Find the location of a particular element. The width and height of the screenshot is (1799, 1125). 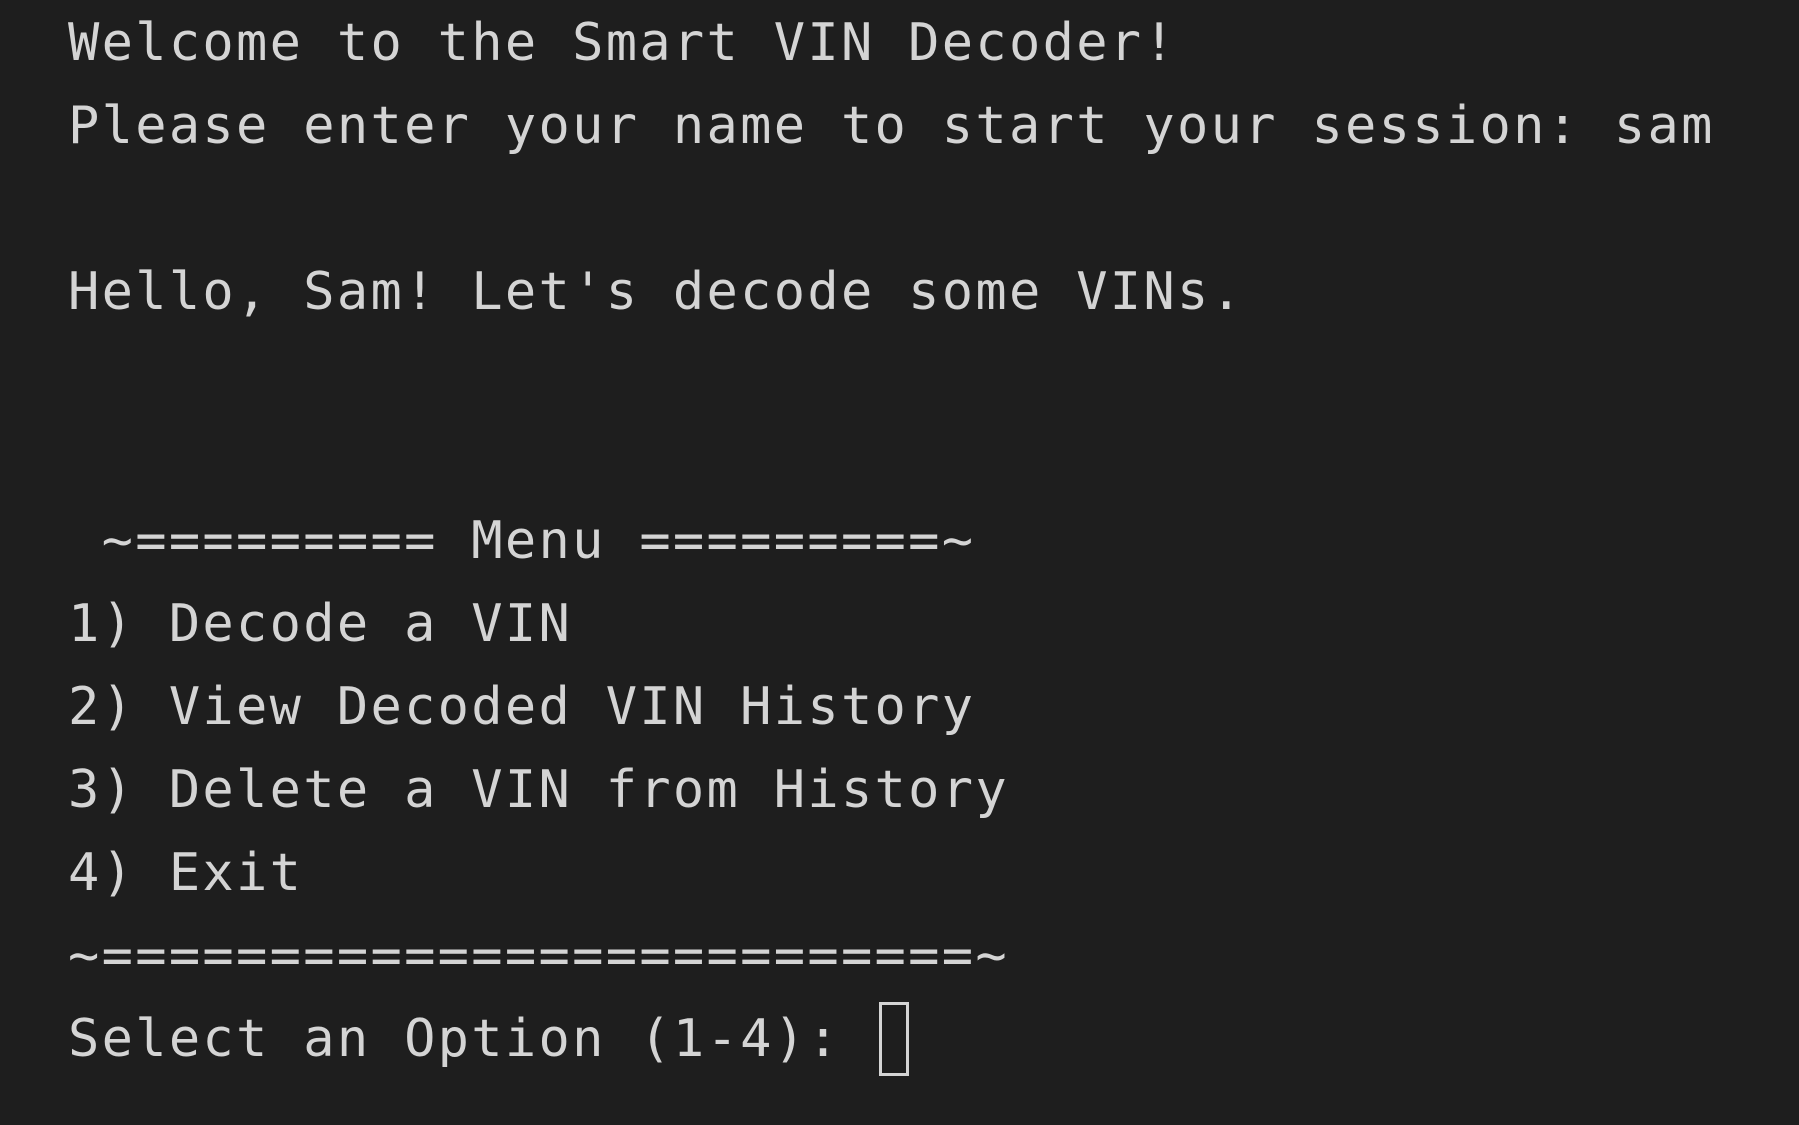

name-input-value: sam is located at coordinates (1664, 126).